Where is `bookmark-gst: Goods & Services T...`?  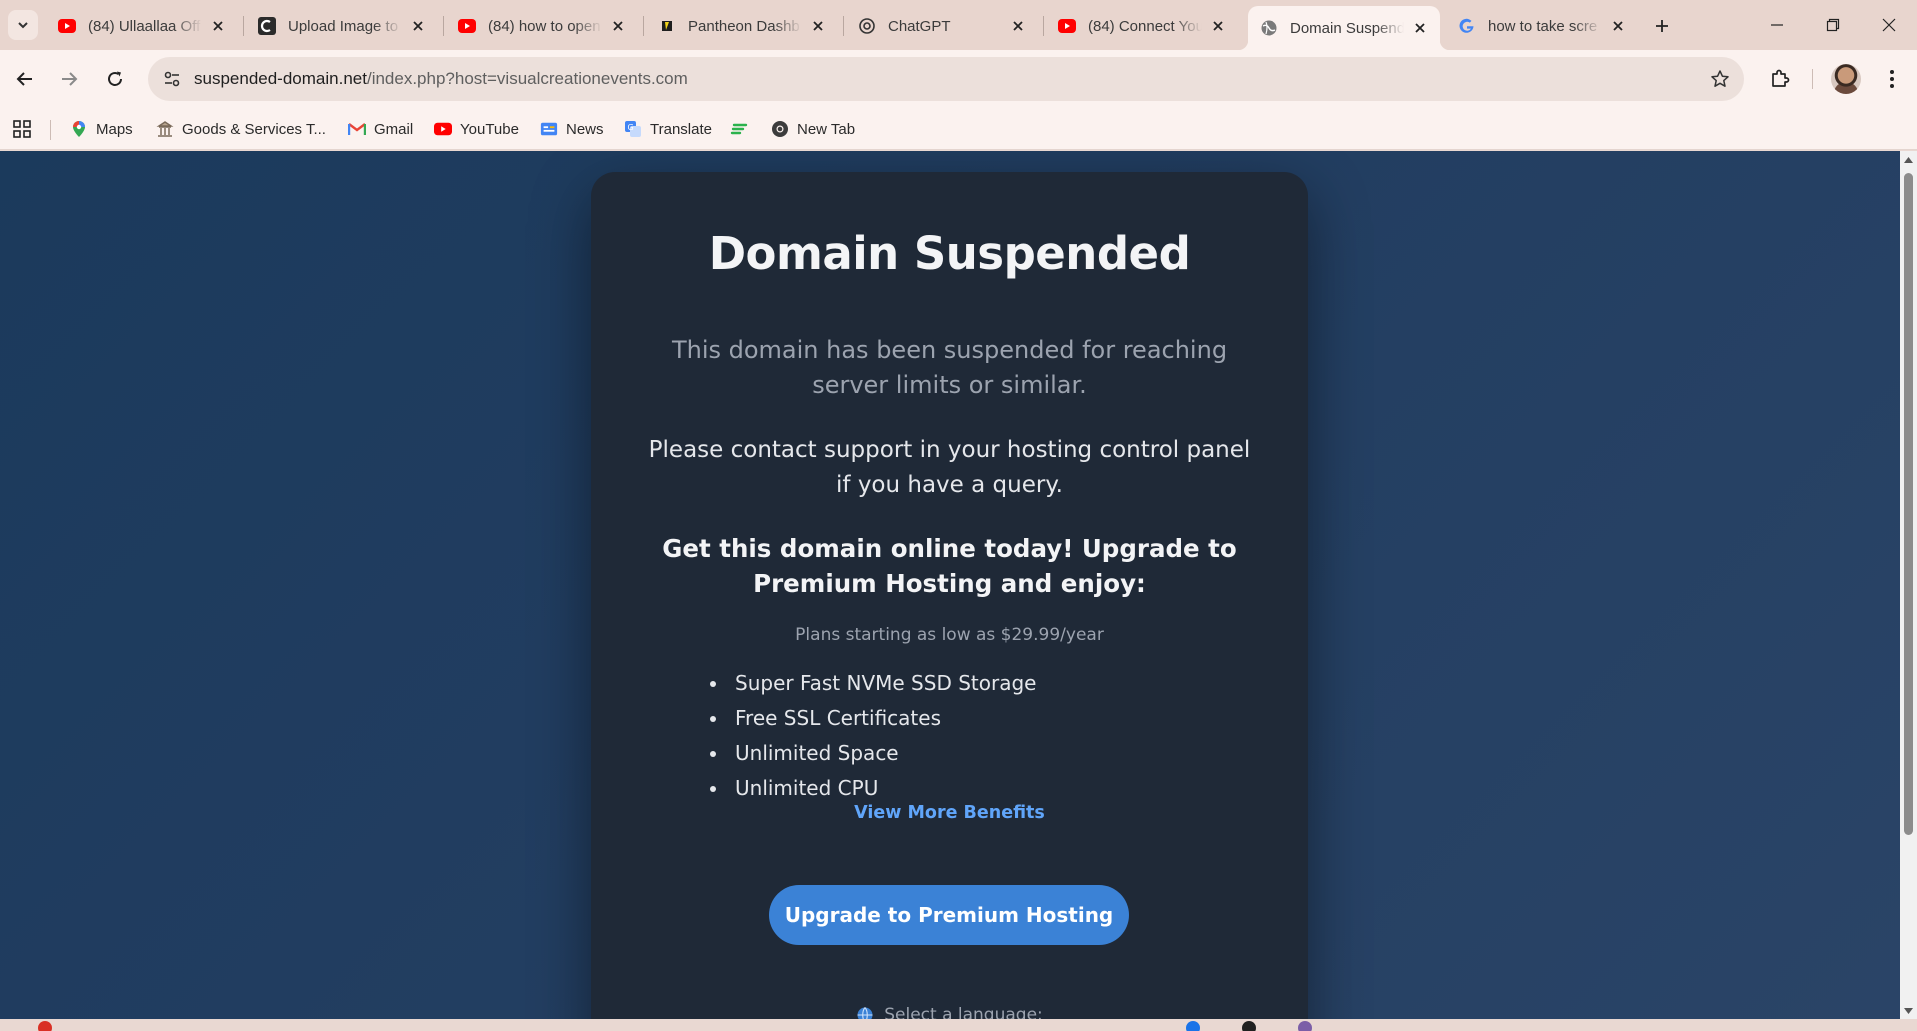
bookmark-gst: Goods & Services T... is located at coordinates (241, 129).